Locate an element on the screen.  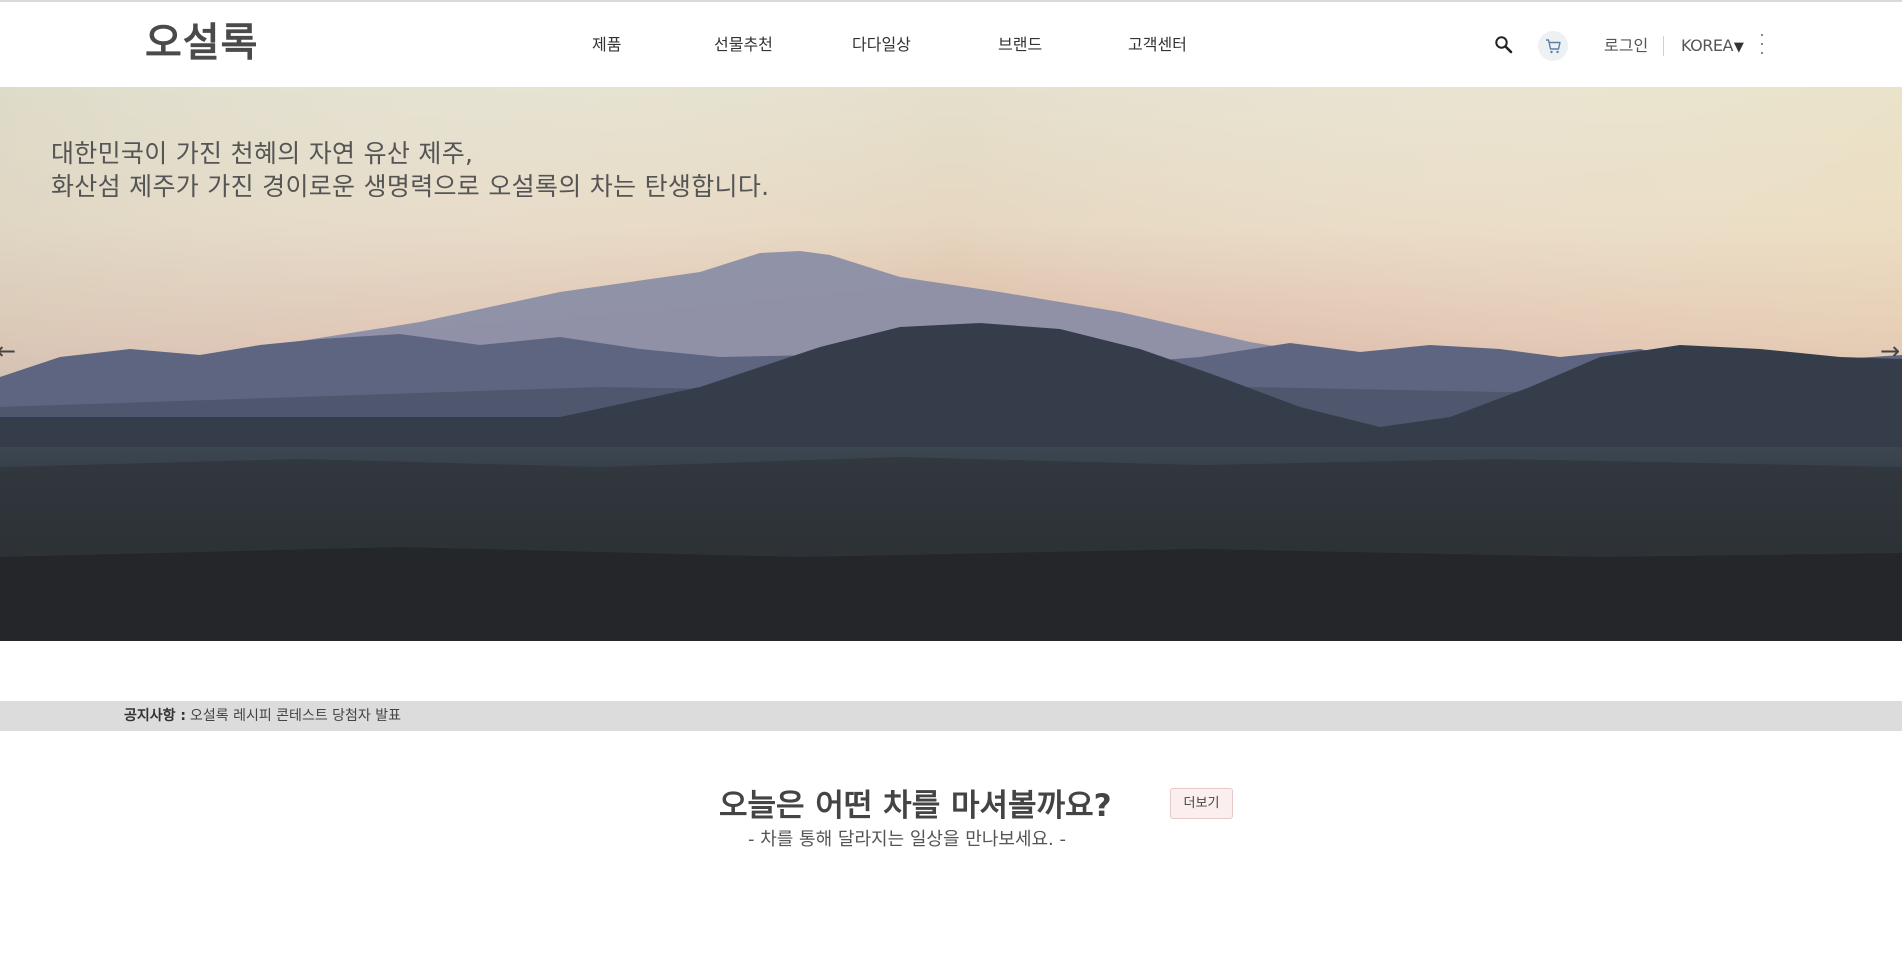
brand-logo: 오설록 is located at coordinates (201, 43).